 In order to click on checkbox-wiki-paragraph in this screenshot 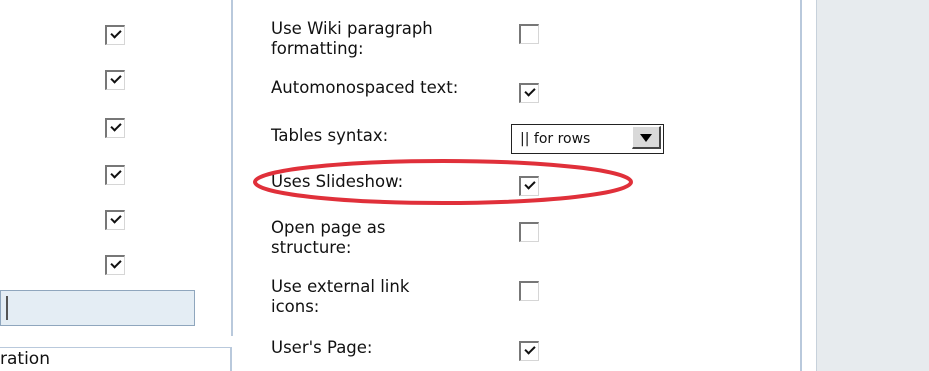, I will do `click(529, 34)`.